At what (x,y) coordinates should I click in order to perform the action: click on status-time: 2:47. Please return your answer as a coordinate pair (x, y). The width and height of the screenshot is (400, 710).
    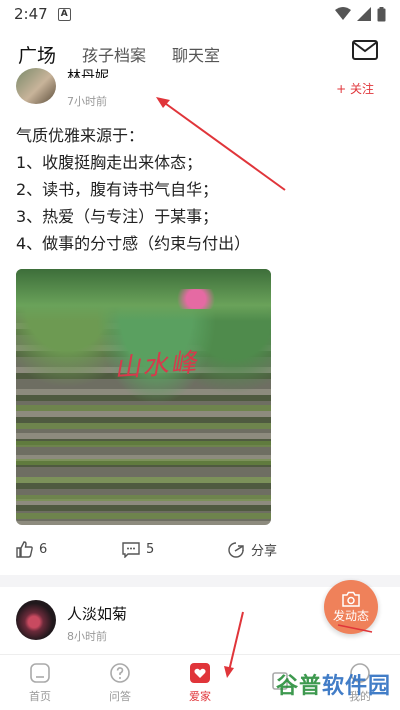
    Looking at the image, I should click on (31, 14).